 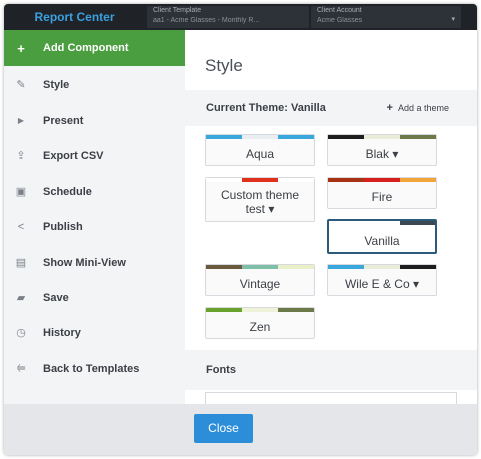 I want to click on current-theme-bar: Current Theme: Vanilla + Add a theme, so click(x=331, y=108).